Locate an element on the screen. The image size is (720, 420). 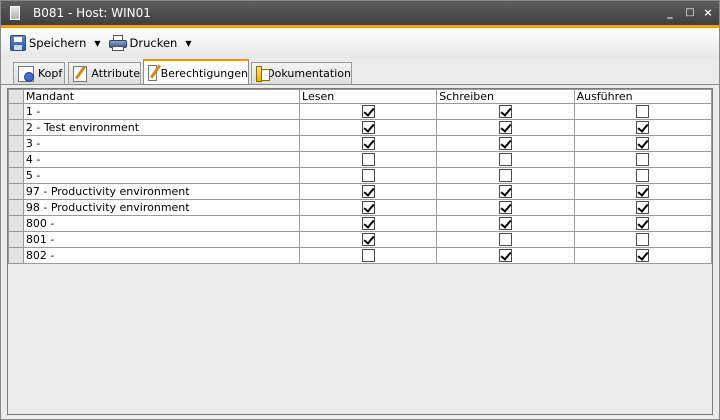
column-header-lesen: Lesen is located at coordinates (368, 96).